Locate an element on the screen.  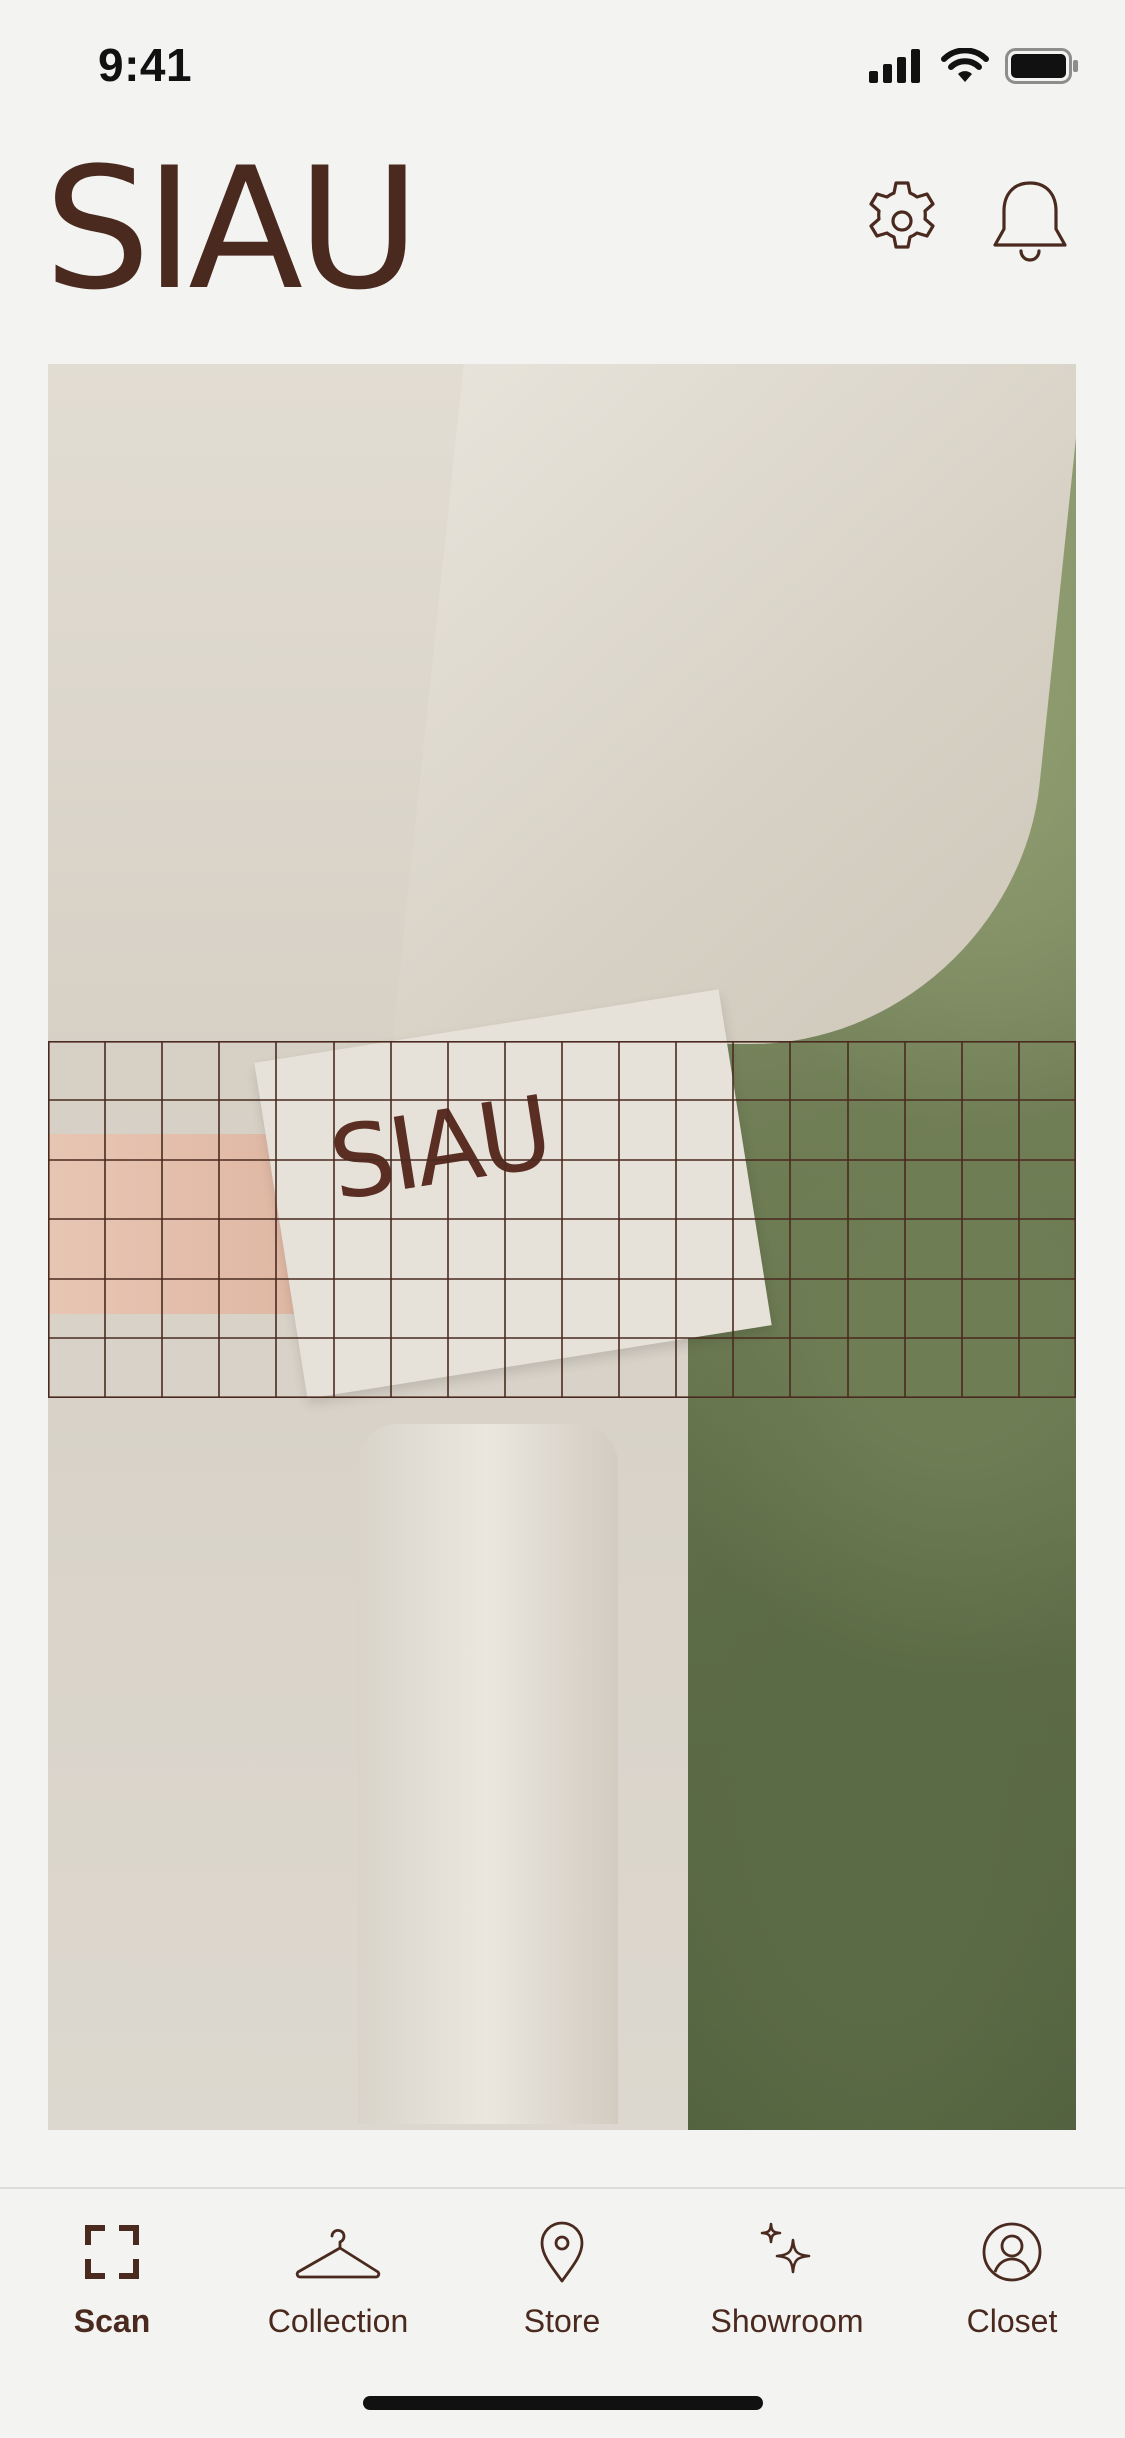
notifications-button is located at coordinates (1030, 221).